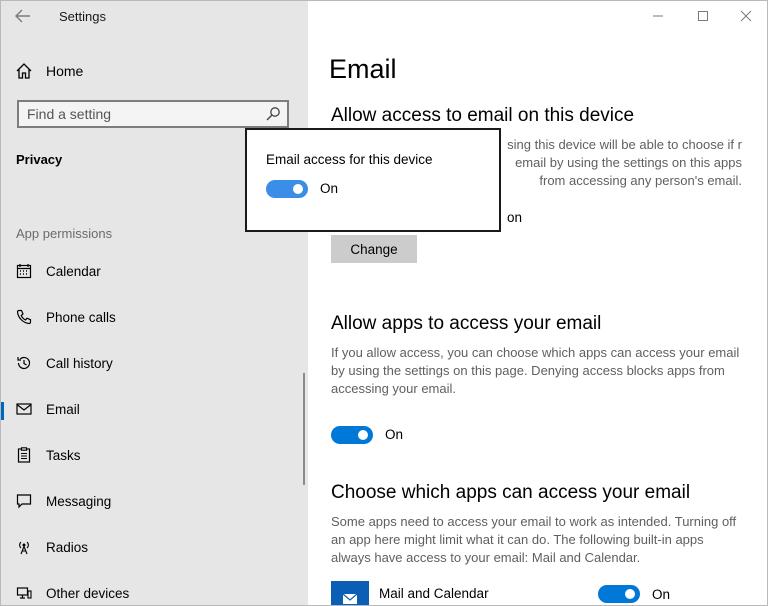  What do you see at coordinates (63, 409) in the screenshot?
I see `sidebar-item-label: Email` at bounding box center [63, 409].